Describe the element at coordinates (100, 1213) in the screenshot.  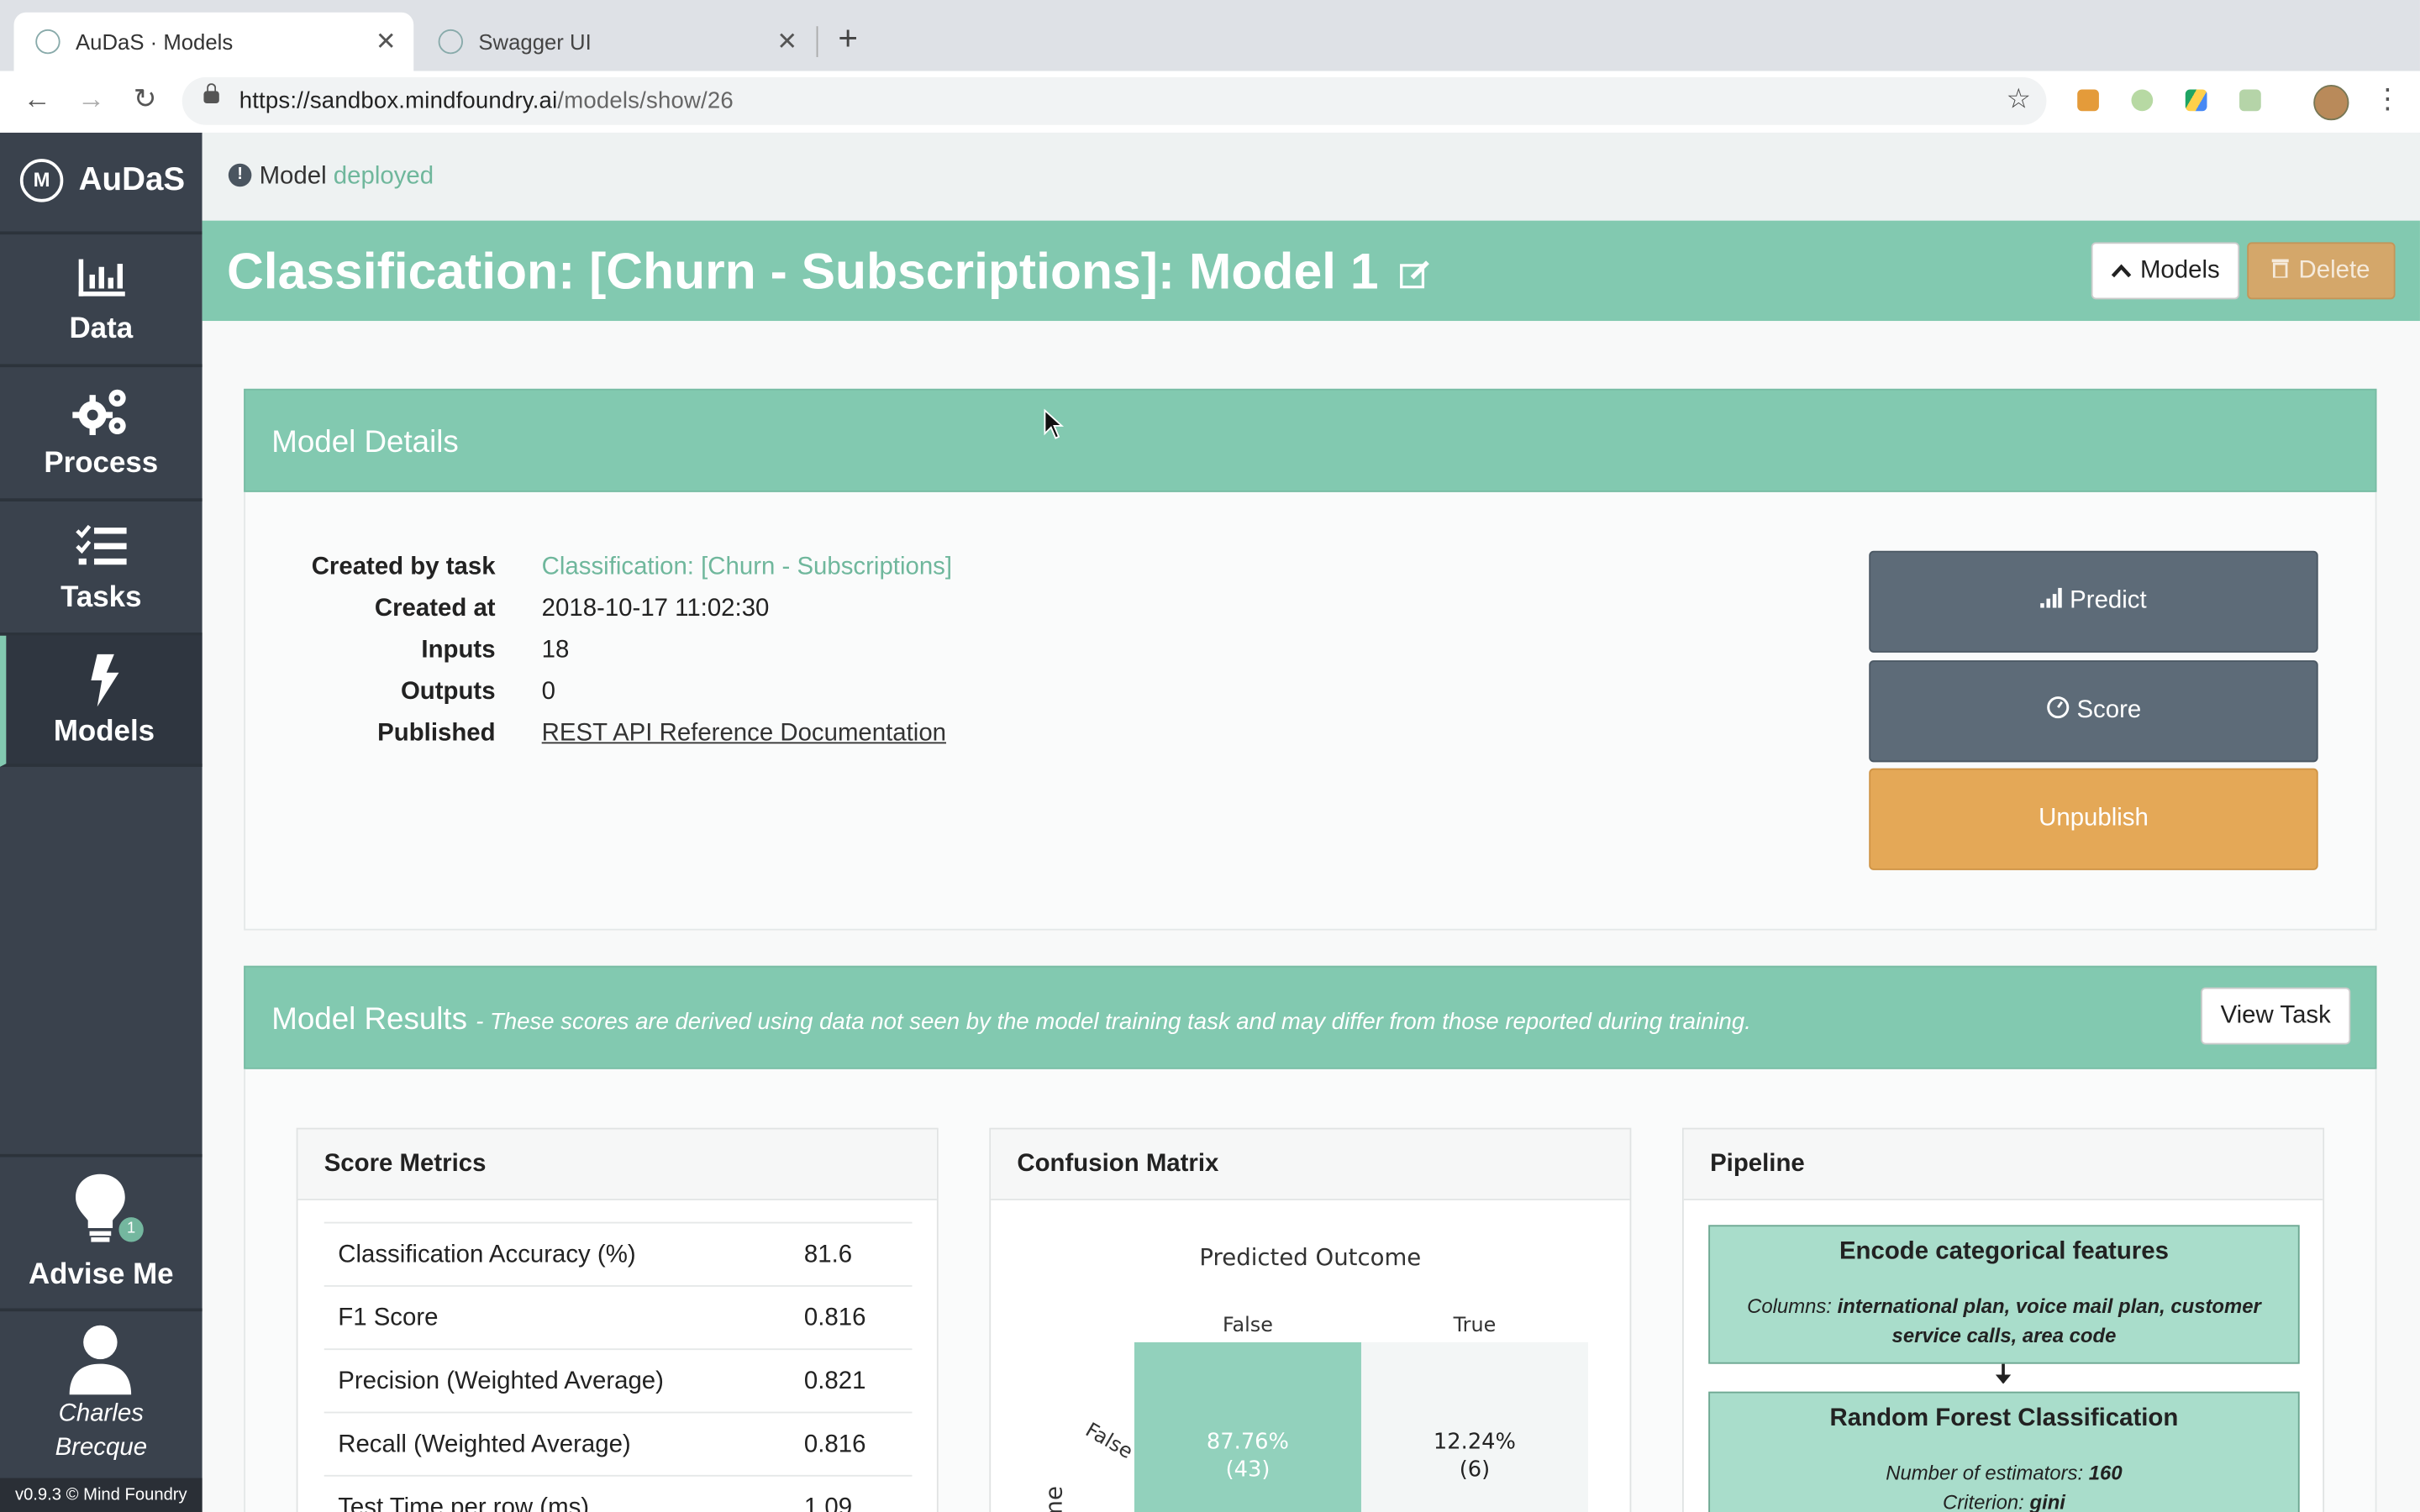
I see `lightbulb-icon` at that location.